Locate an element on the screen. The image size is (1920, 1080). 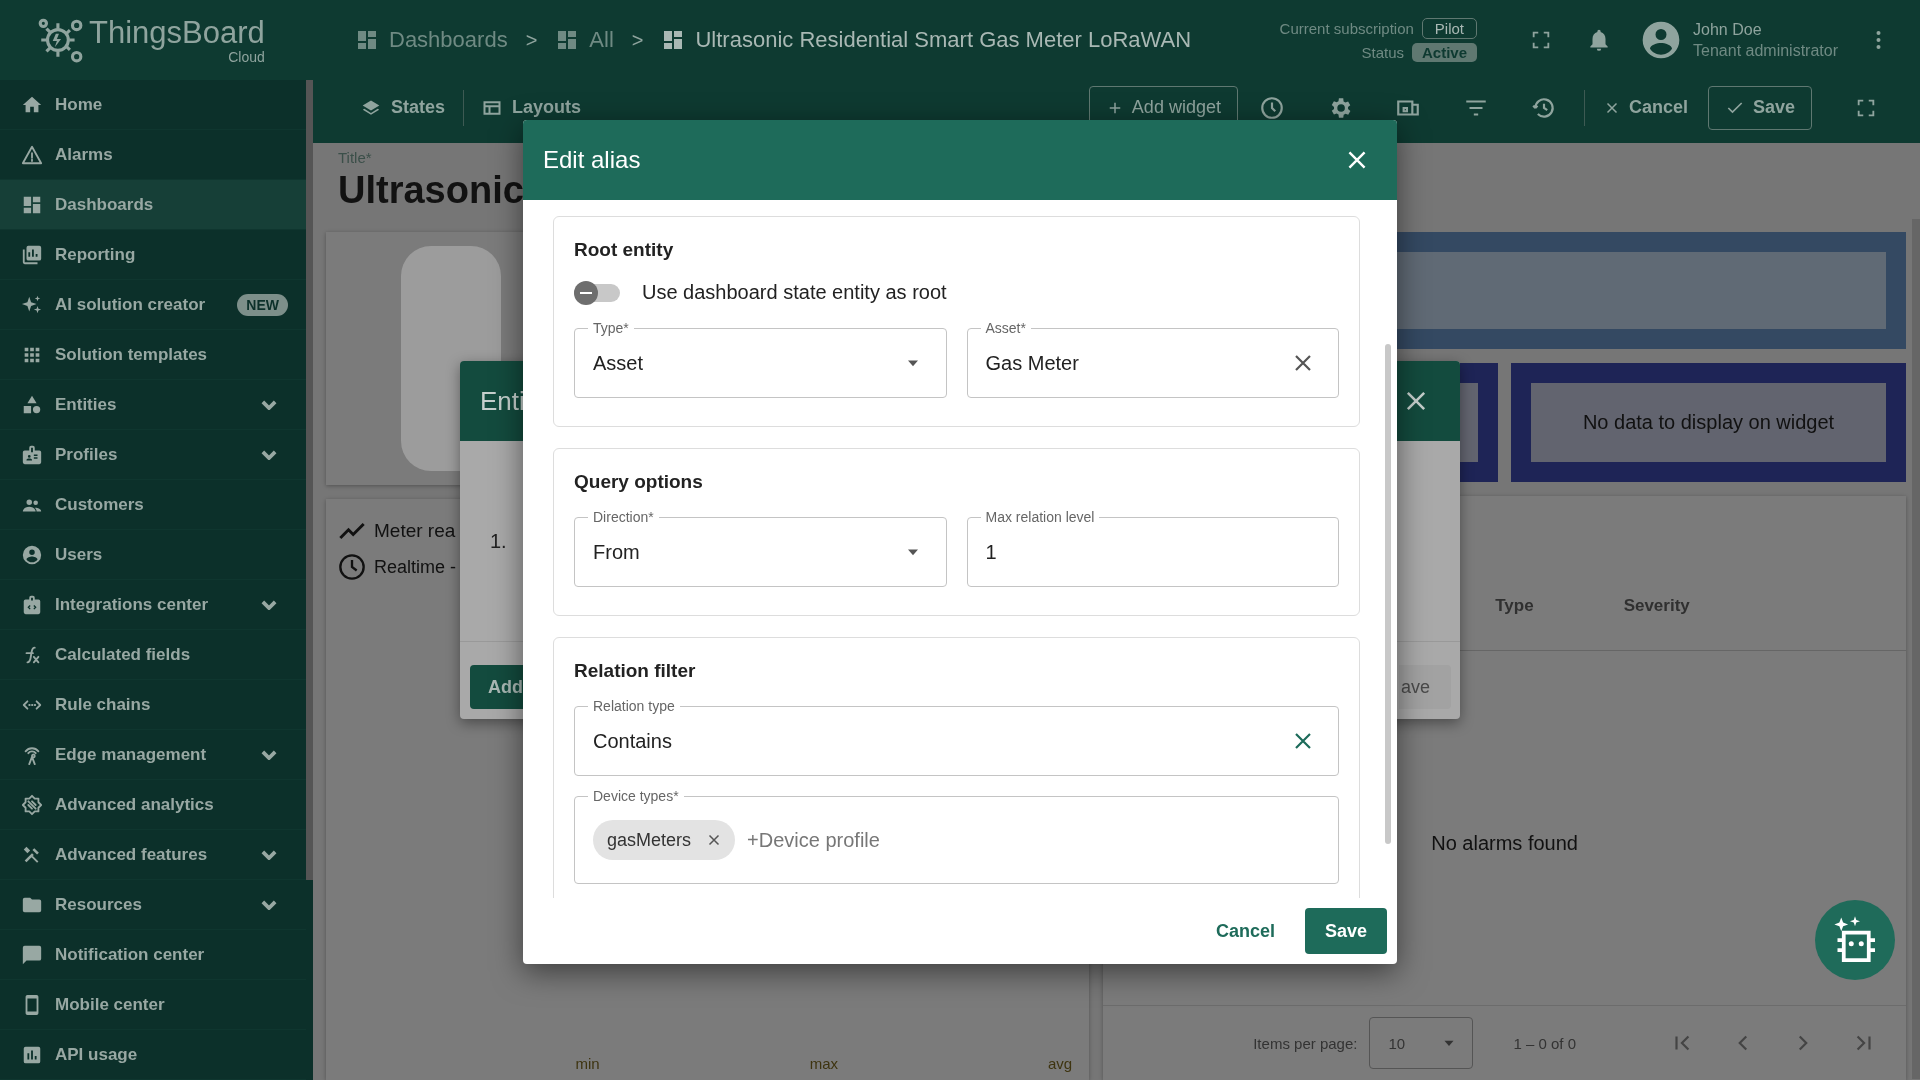
dashboard-icon is located at coordinates (367, 40).